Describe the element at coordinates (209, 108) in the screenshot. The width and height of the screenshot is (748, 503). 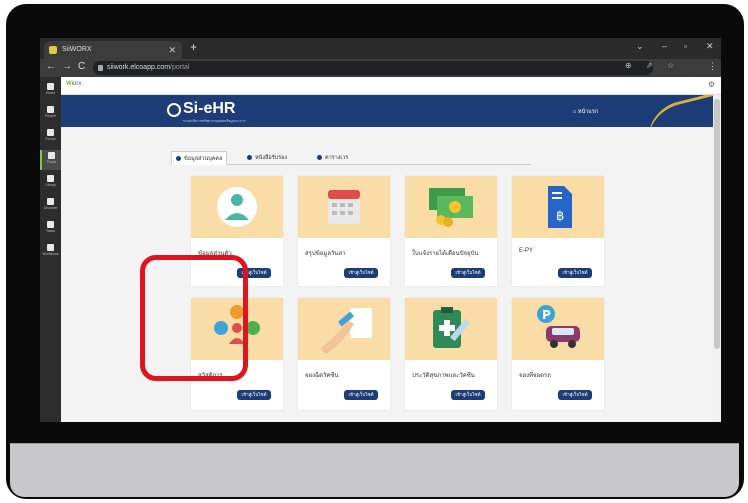
I see `brand-title: Si-eHR` at that location.